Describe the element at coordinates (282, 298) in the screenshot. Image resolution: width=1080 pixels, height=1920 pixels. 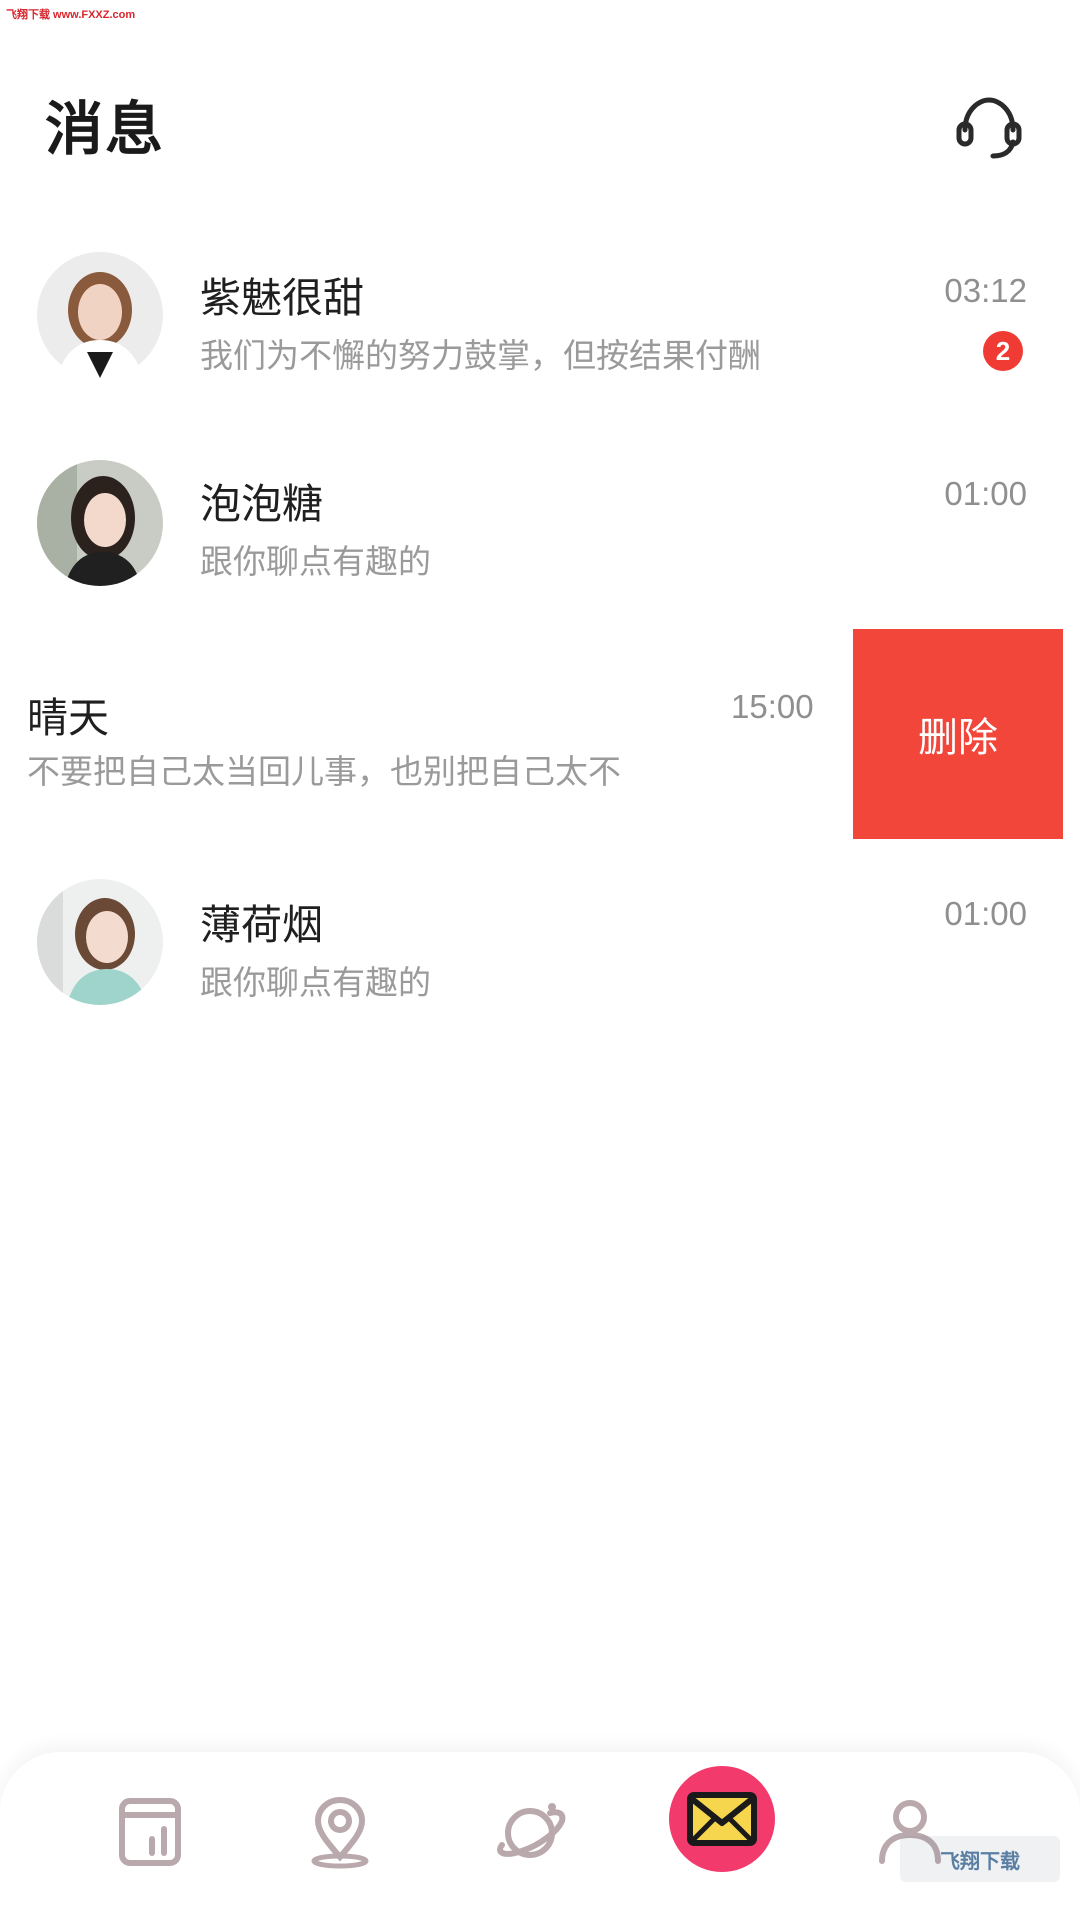
I see `conversation-name: 紫魅很甜` at that location.